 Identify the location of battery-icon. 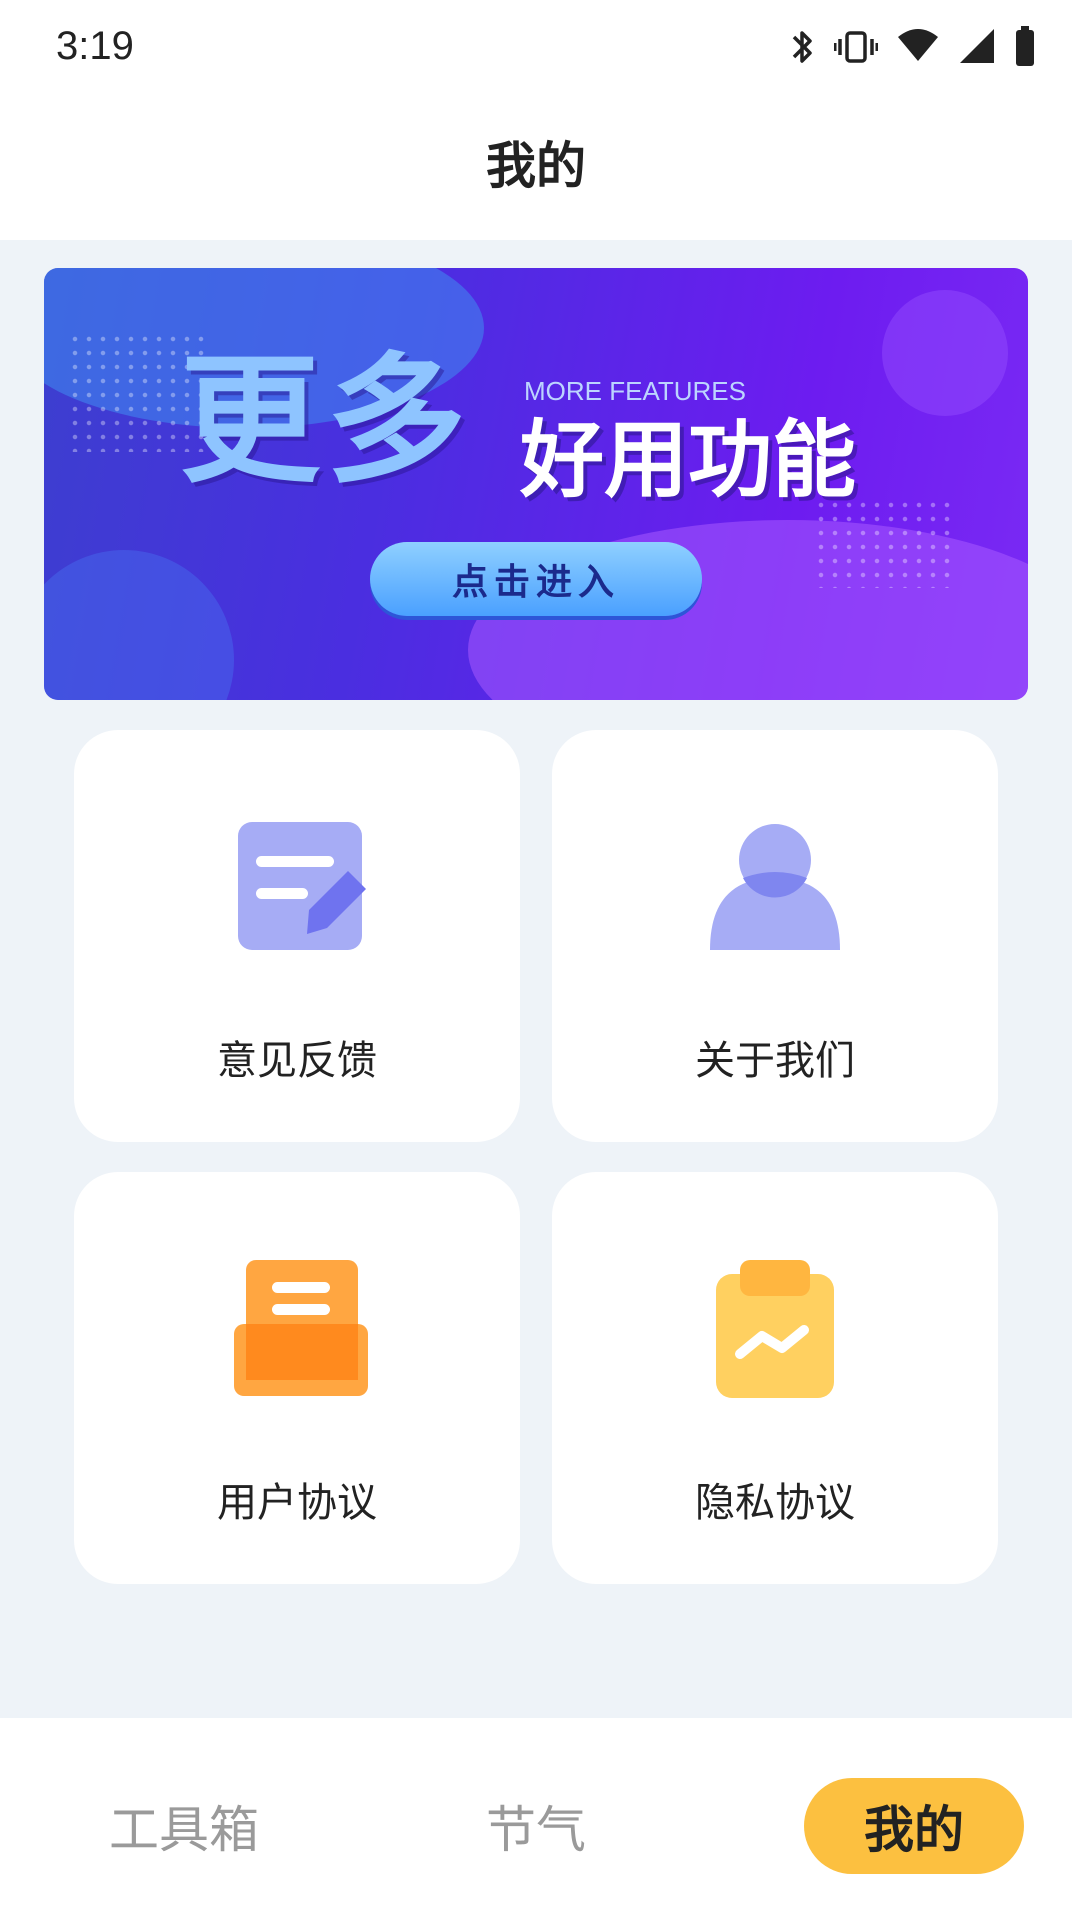
(1025, 47).